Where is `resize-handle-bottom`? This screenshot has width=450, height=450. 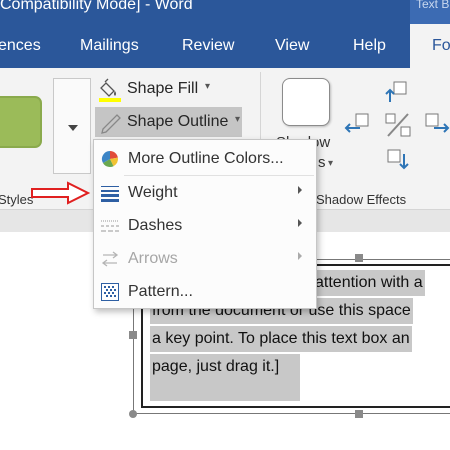 resize-handle-bottom is located at coordinates (359, 414).